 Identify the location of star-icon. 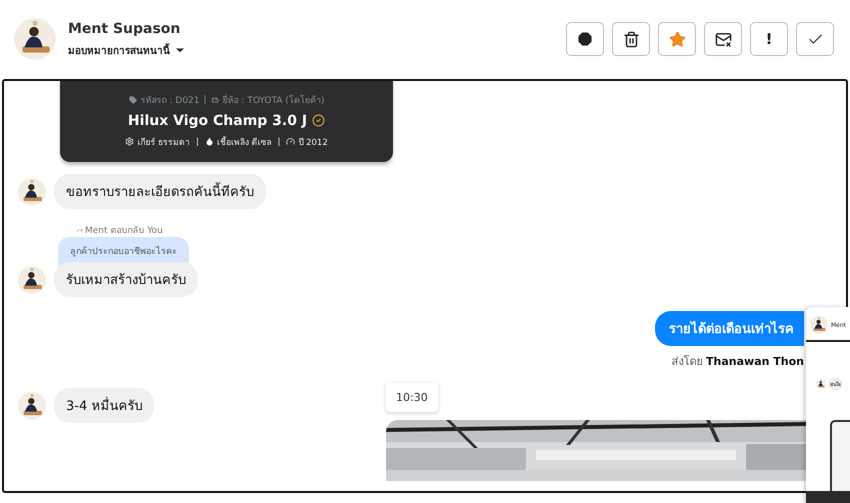
(677, 39).